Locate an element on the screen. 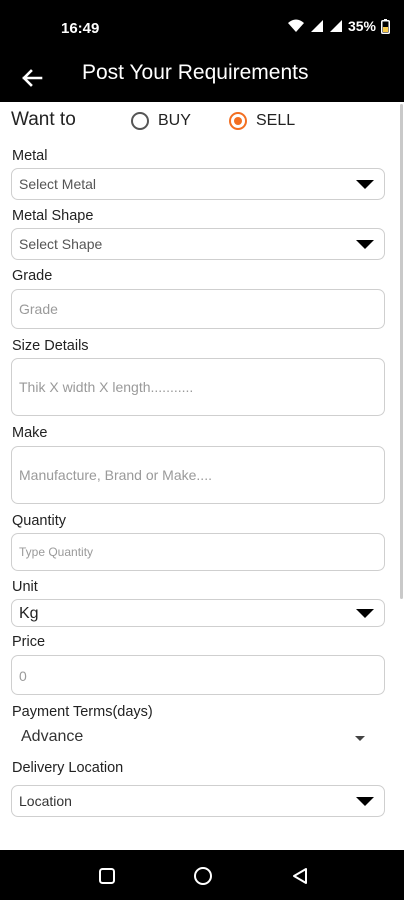 The width and height of the screenshot is (404, 900). radio-buy-circle is located at coordinates (140, 121).